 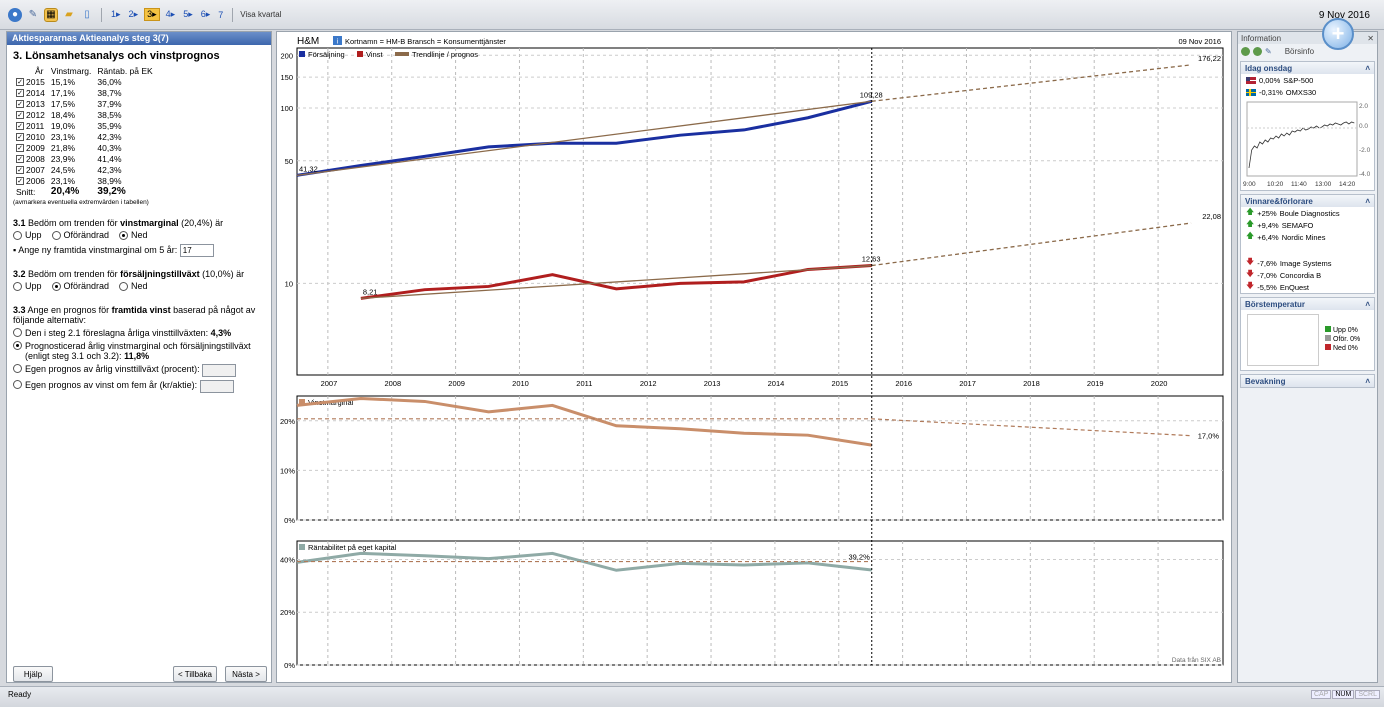 What do you see at coordinates (195, 674) in the screenshot?
I see `back-button: < Tillbaka` at bounding box center [195, 674].